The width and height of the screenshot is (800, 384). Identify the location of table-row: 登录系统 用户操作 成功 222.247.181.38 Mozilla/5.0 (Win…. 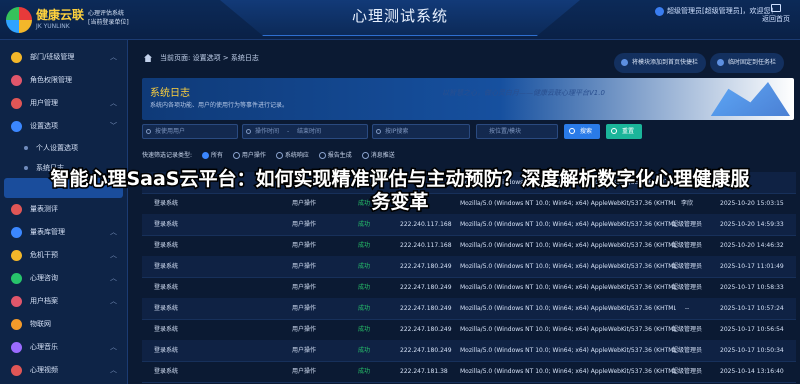
(469, 372).